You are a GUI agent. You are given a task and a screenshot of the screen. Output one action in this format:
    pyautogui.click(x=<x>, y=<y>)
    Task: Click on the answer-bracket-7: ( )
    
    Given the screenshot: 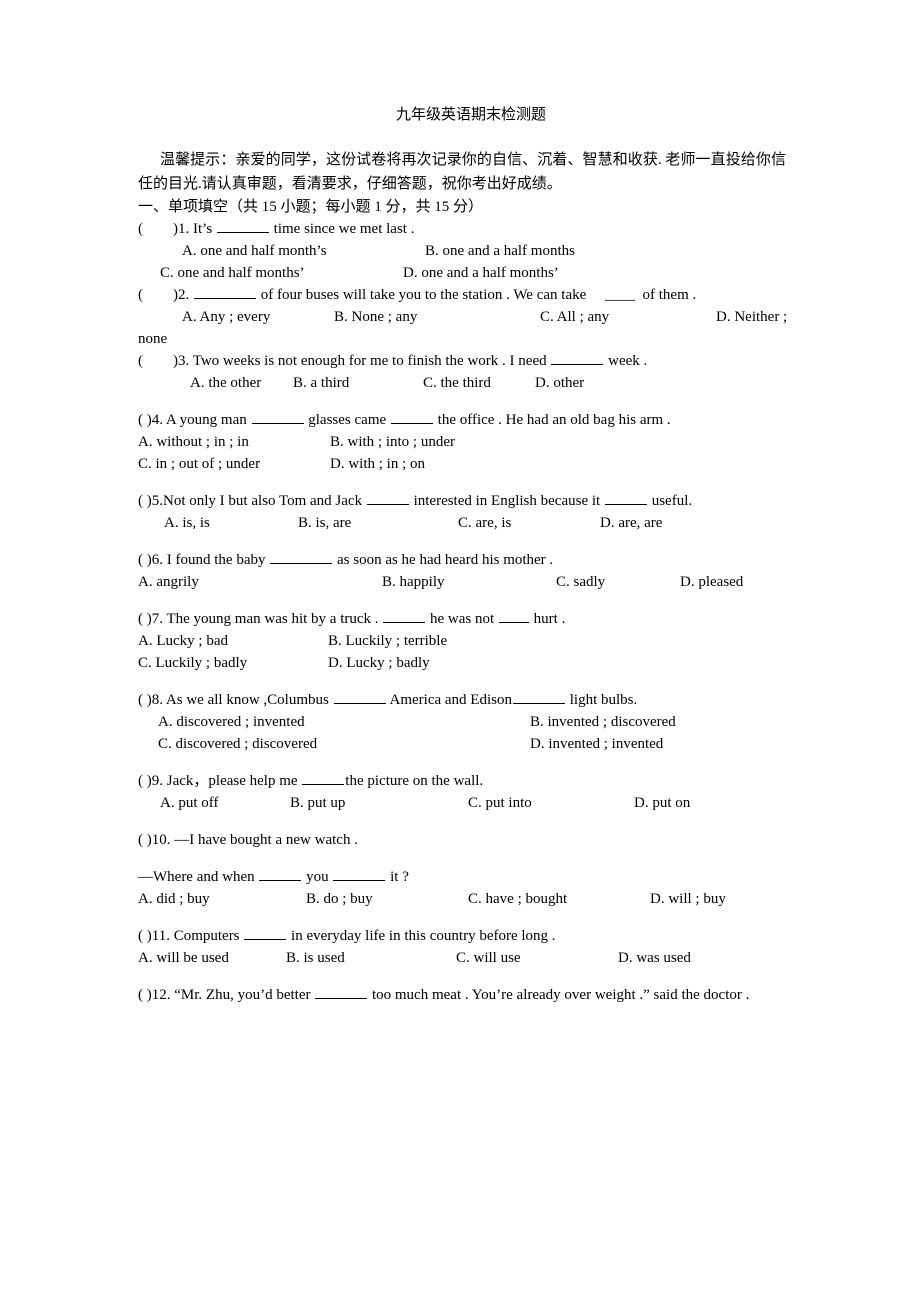 What is the action you would take?
    pyautogui.click(x=145, y=619)
    